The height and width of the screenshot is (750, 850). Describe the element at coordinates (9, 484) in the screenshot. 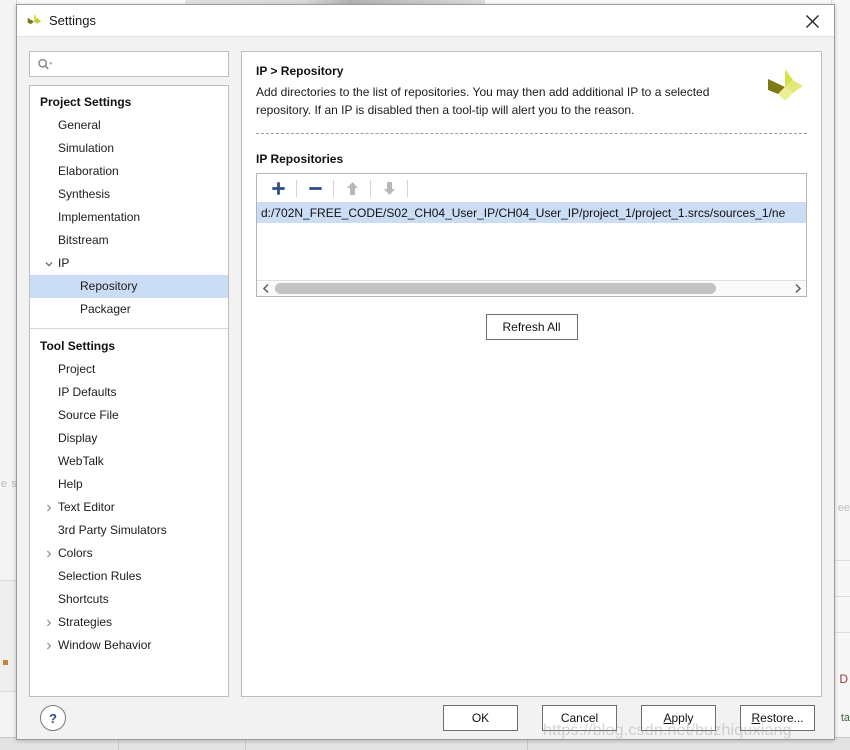

I see `backdrop-left-text: e s` at that location.